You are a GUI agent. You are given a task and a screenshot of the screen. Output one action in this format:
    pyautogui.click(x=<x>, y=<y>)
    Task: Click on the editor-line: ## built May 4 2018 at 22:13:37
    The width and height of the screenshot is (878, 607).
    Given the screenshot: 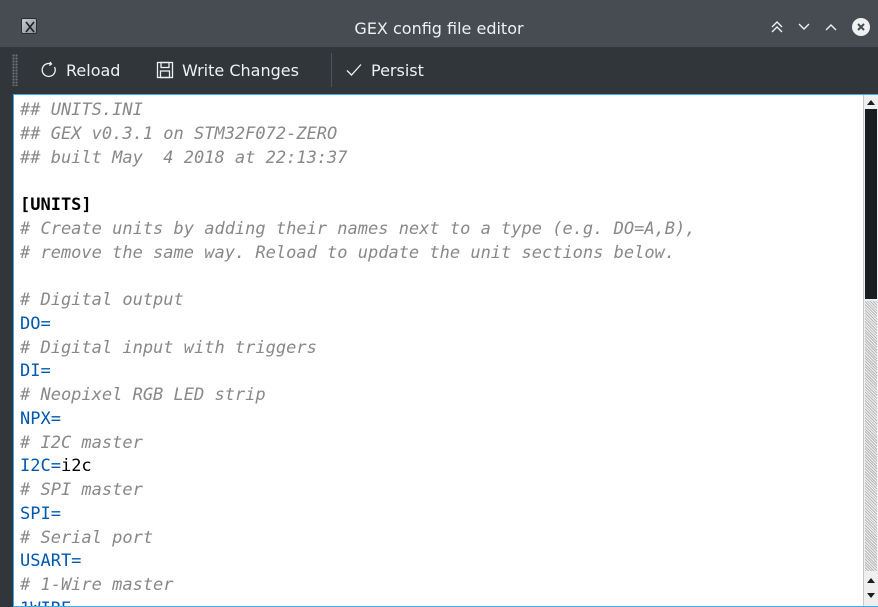 What is the action you would take?
    pyautogui.click(x=440, y=159)
    